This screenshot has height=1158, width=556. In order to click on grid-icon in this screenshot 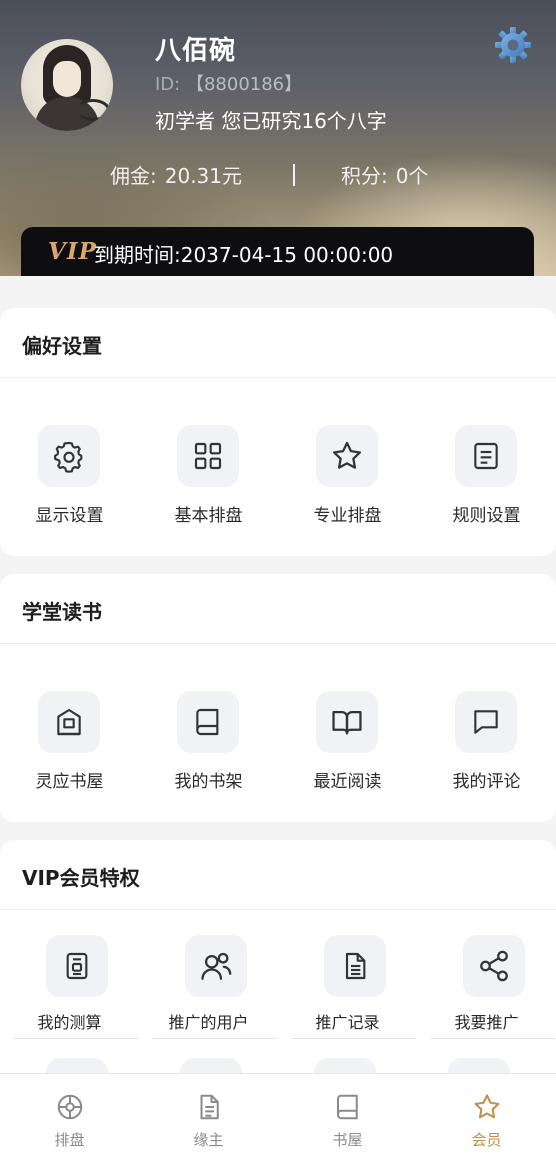, I will do `click(208, 456)`.